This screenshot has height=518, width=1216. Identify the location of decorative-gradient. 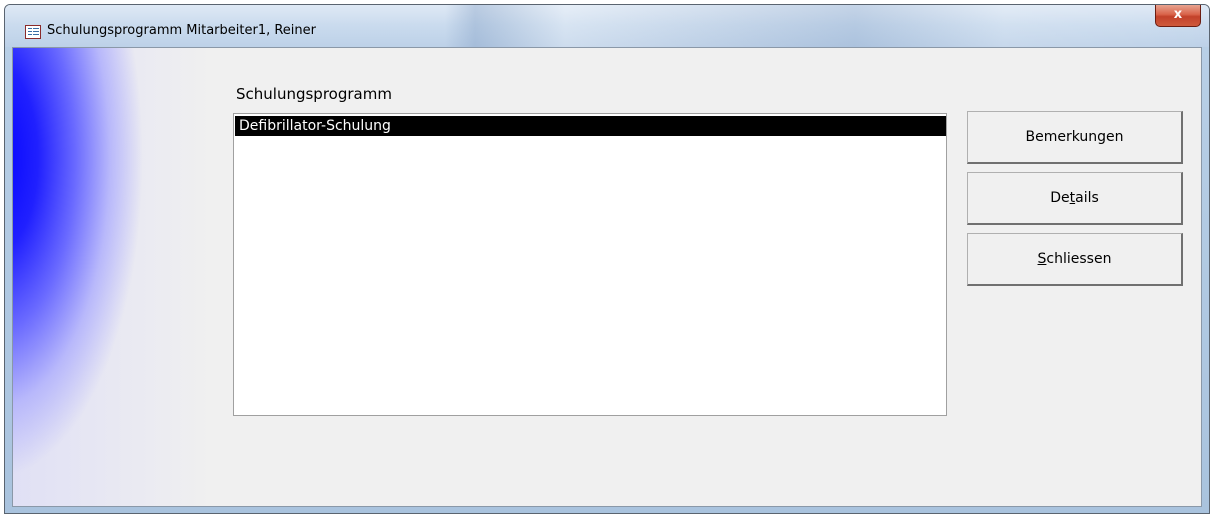
(113, 277).